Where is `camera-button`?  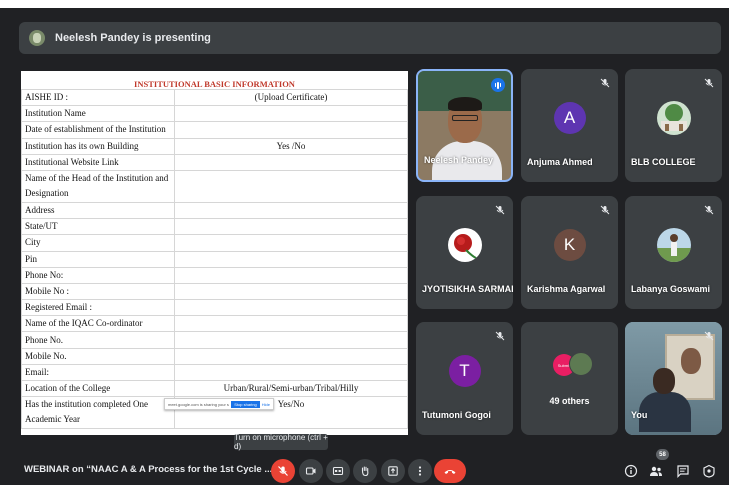 camera-button is located at coordinates (311, 471).